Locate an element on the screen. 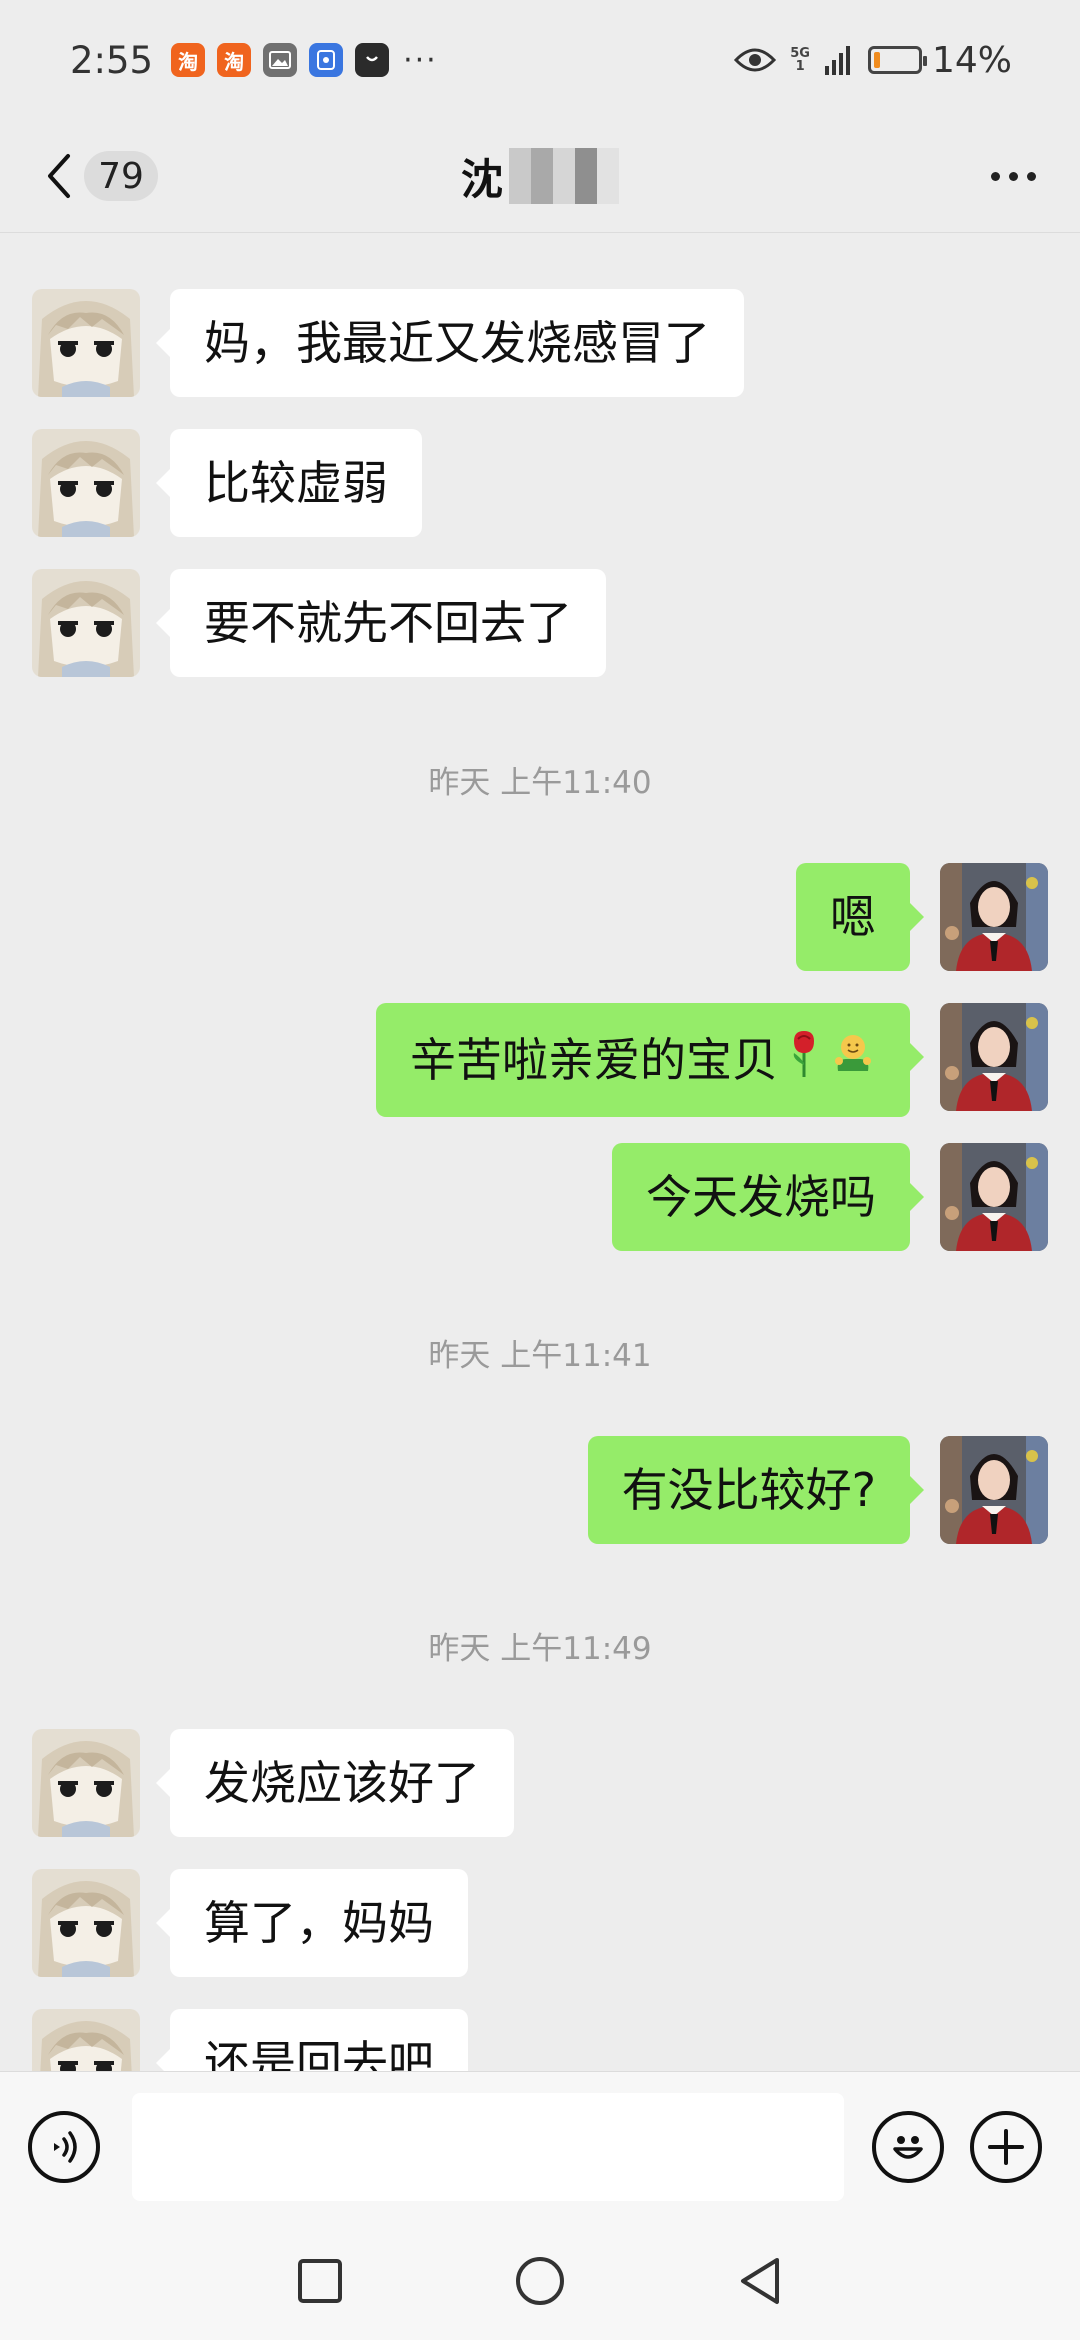 The image size is (1080, 2340). rose-emoji is located at coordinates (804, 1060).